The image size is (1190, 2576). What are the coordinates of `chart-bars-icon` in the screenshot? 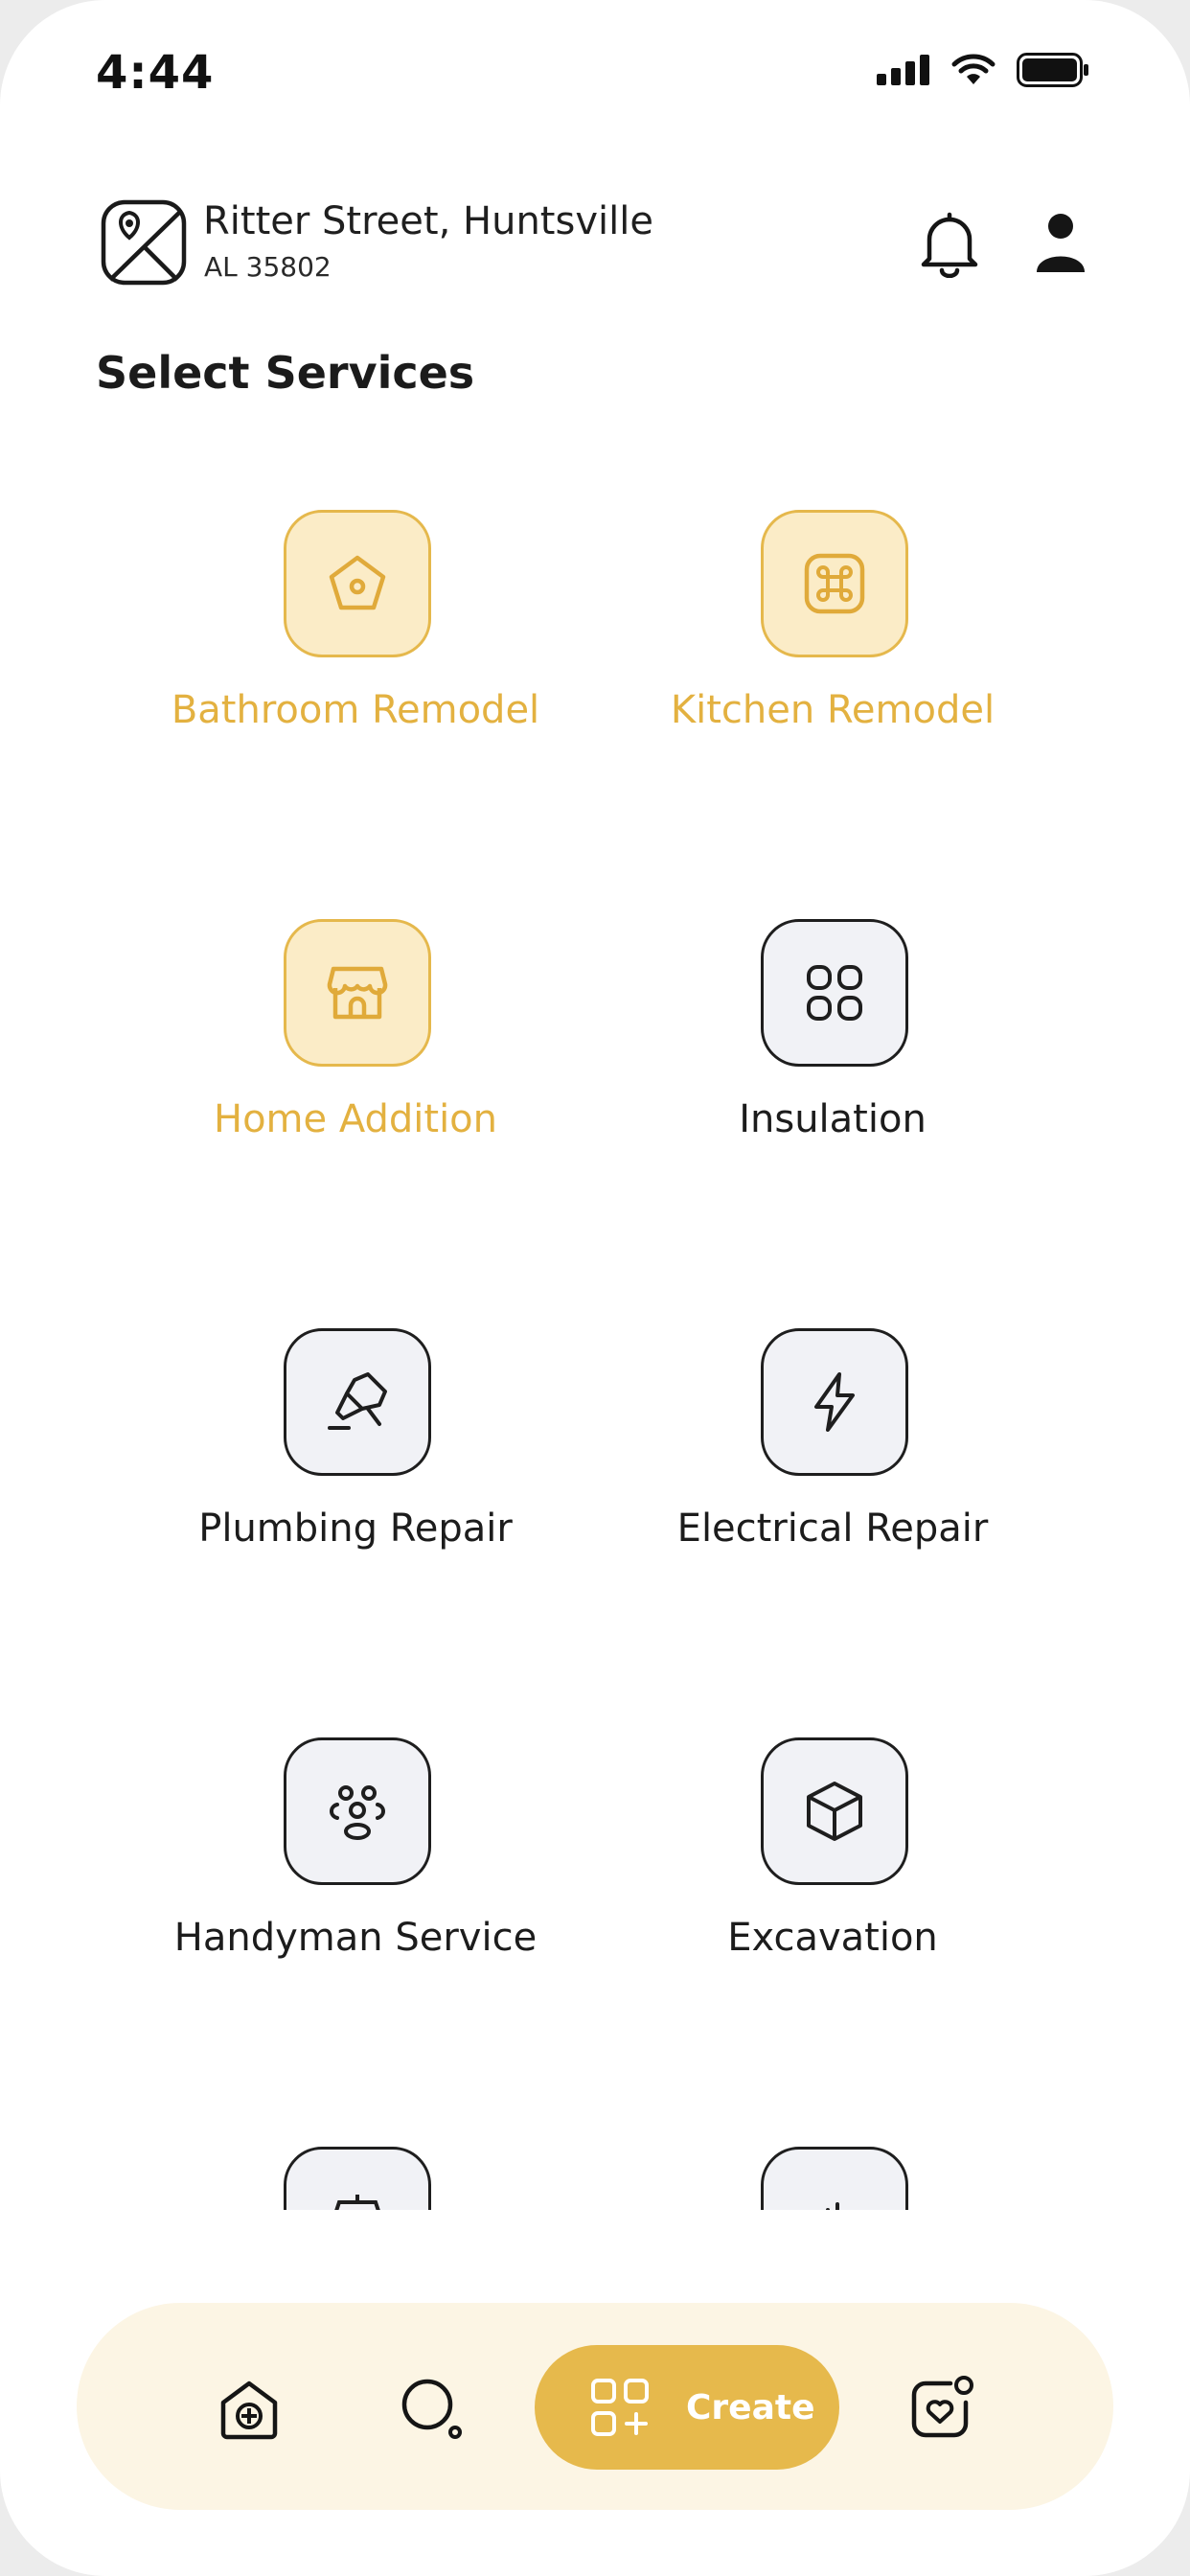 It's located at (837, 2206).